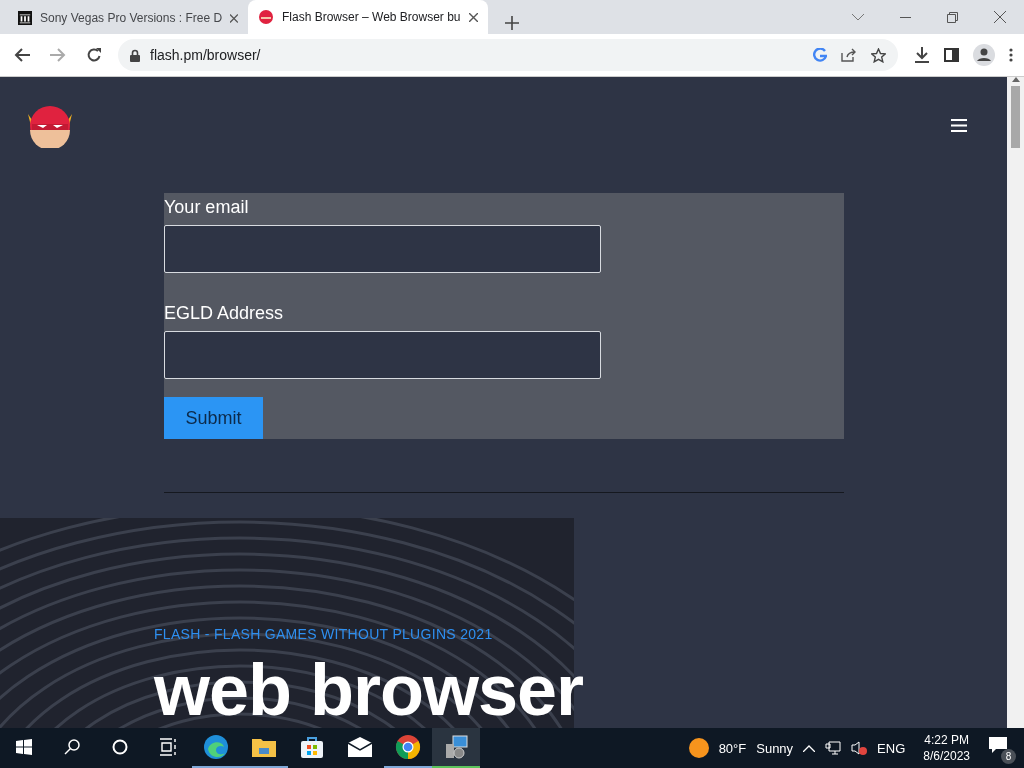  What do you see at coordinates (858, 17) in the screenshot?
I see `chevron-down-icon` at bounding box center [858, 17].